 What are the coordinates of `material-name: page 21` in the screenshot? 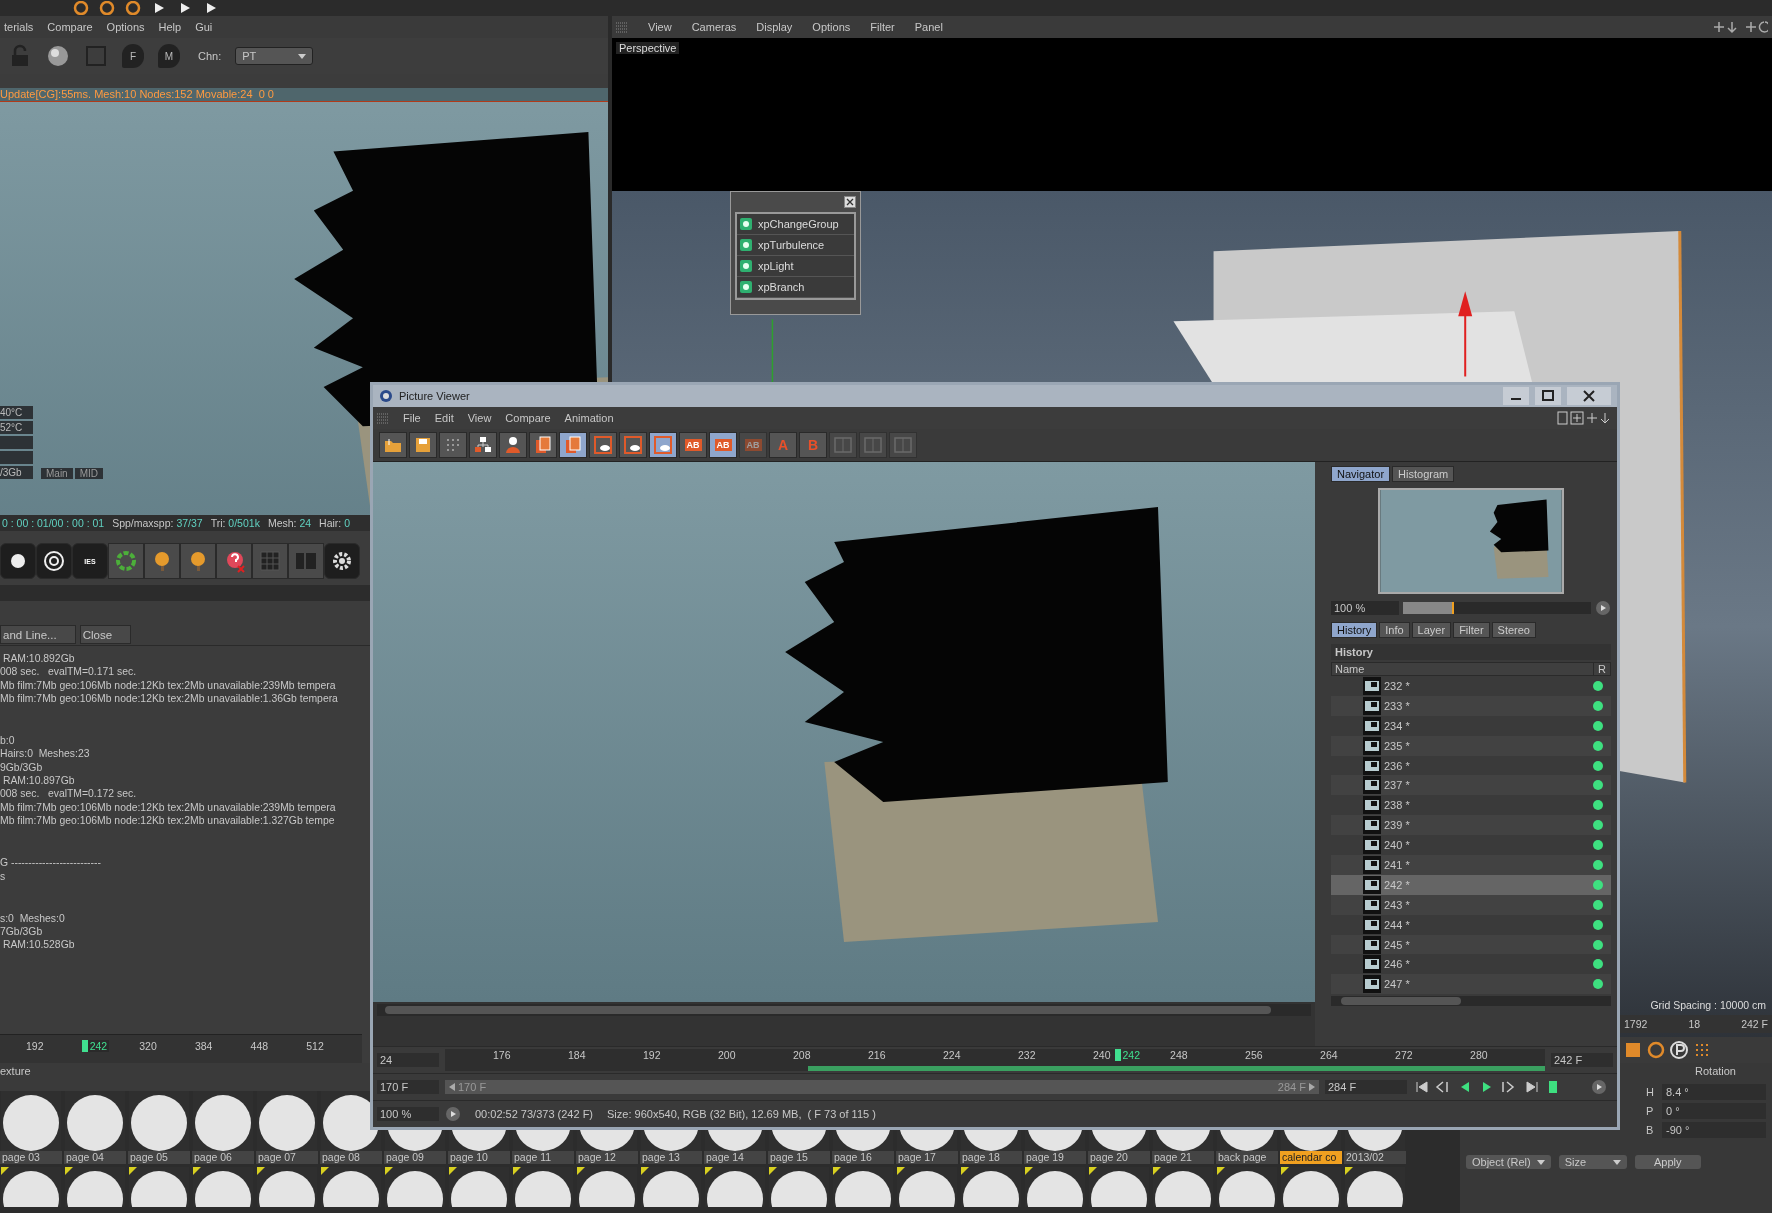 It's located at (1183, 1157).